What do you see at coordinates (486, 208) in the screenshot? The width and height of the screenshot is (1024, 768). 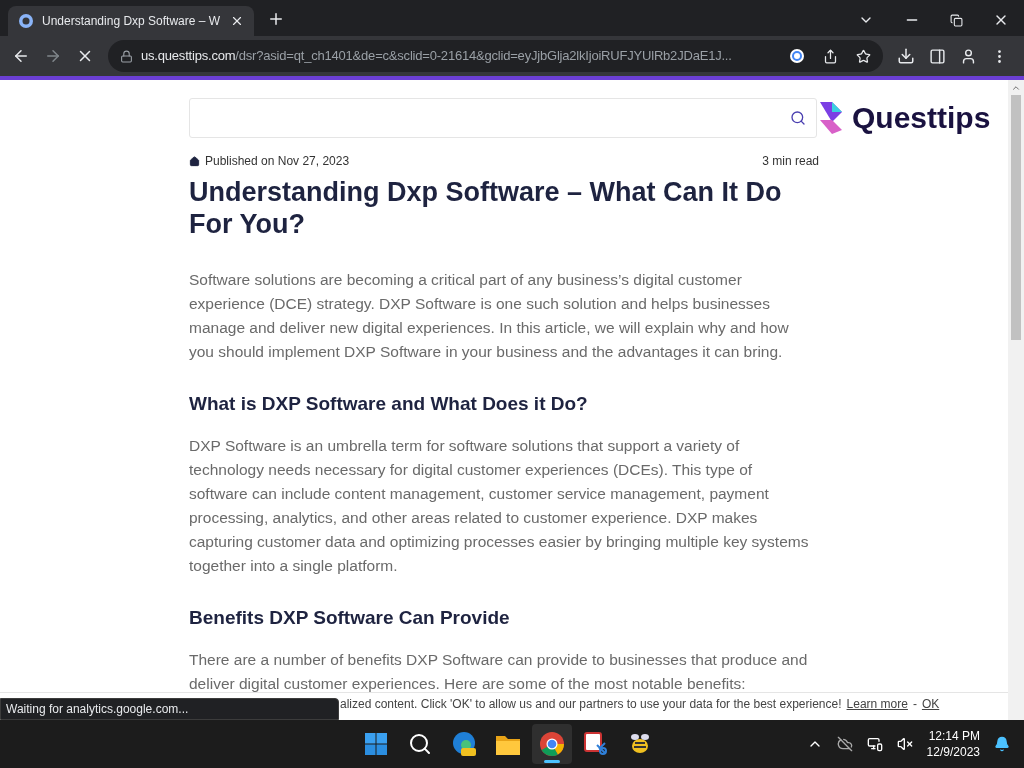 I see `article-title: Understanding Dxp Software – What Can It Do For You?` at bounding box center [486, 208].